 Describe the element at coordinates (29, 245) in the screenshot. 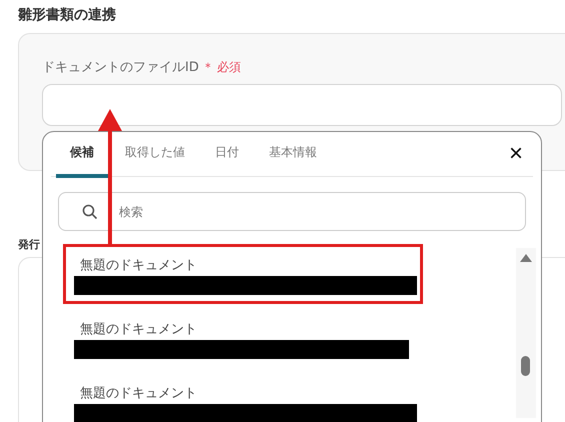

I see `section-title: 発行` at that location.